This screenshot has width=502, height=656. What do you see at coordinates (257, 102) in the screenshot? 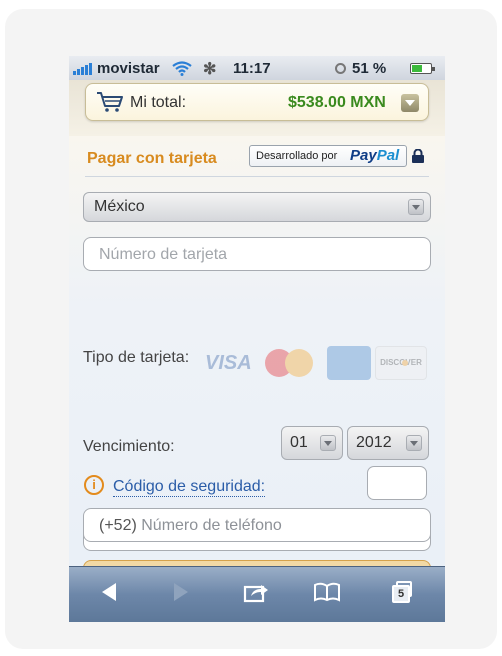
I see `total-bar: Mi total: $538.00 MXN` at bounding box center [257, 102].